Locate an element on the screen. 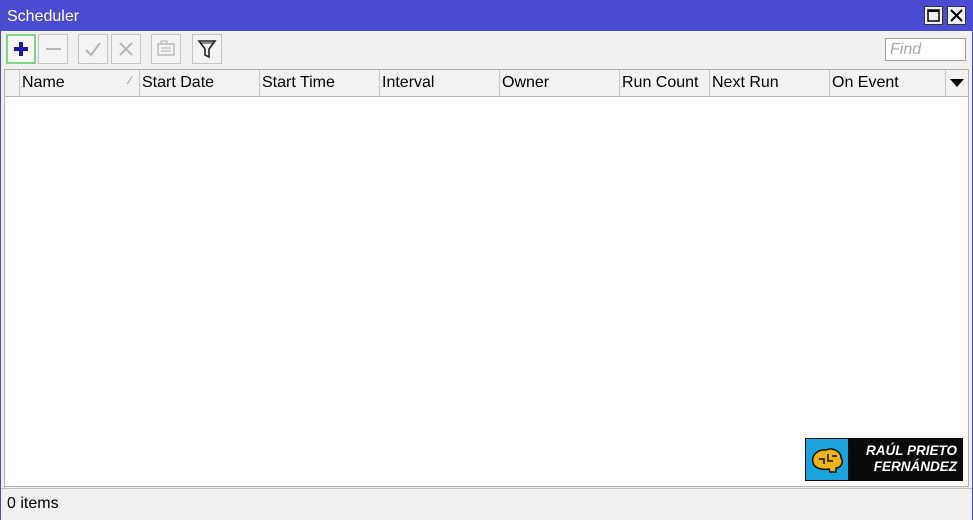 This screenshot has height=520, width=973. column-header-label: Next Run is located at coordinates (745, 82).